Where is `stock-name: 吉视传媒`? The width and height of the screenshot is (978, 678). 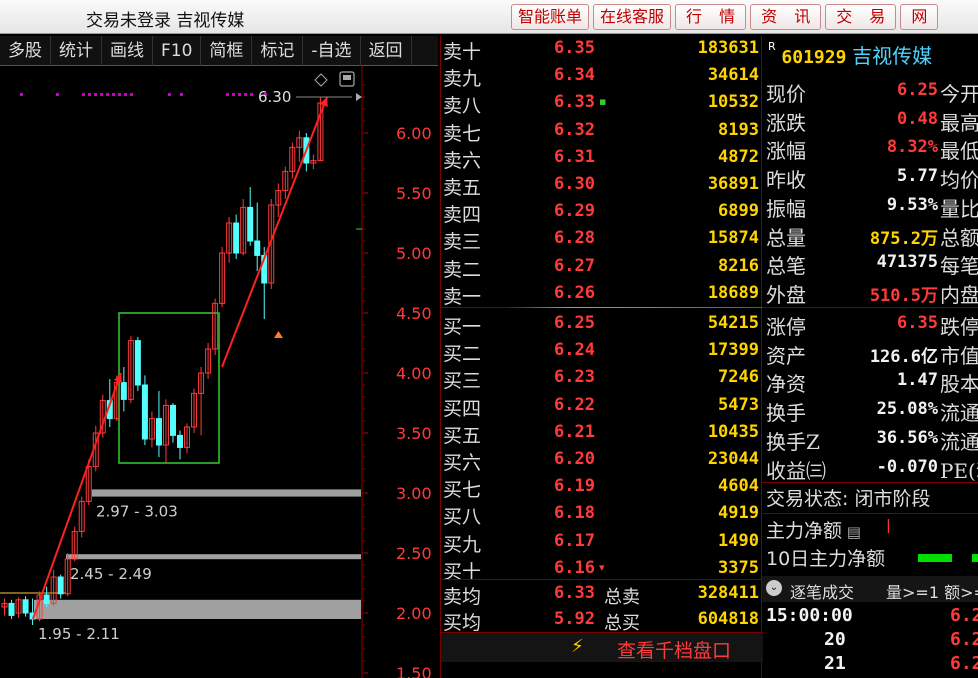
stock-name: 吉视传媒 is located at coordinates (892, 56).